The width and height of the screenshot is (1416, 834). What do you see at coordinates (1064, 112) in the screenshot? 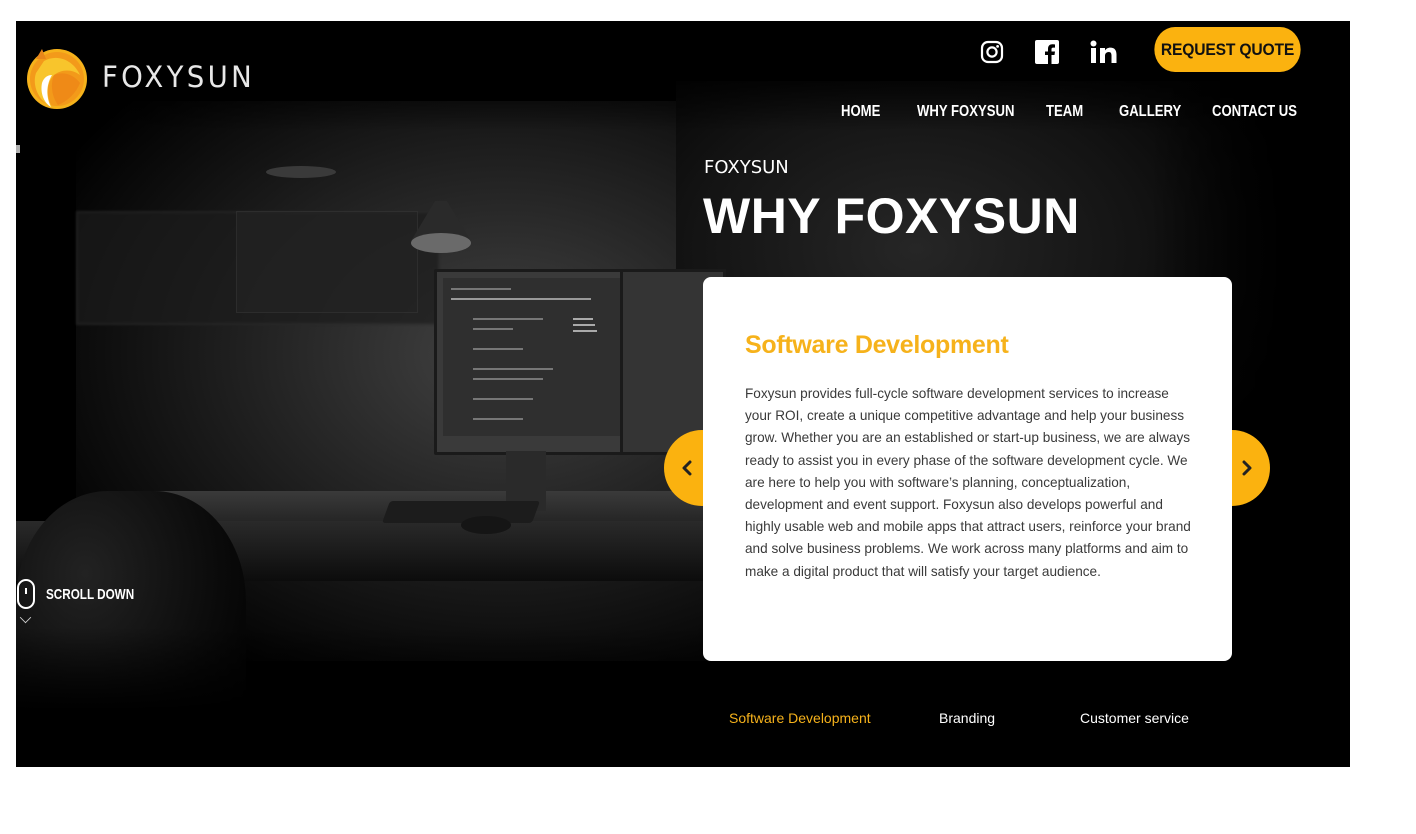
I see `nav-item-team: TEAM` at bounding box center [1064, 112].